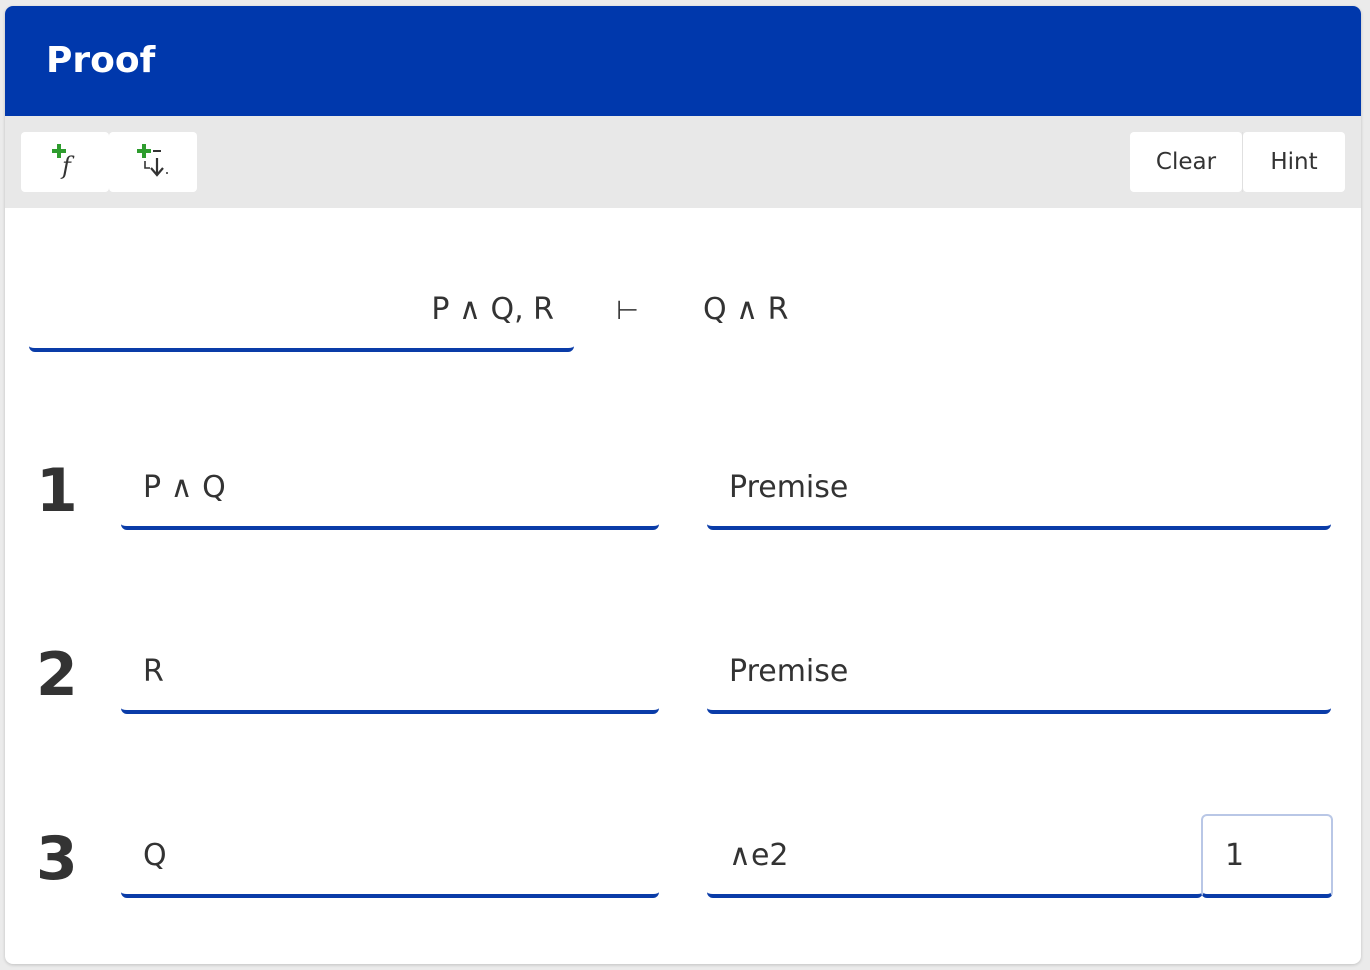  I want to click on formula-value: R, so click(153, 671).